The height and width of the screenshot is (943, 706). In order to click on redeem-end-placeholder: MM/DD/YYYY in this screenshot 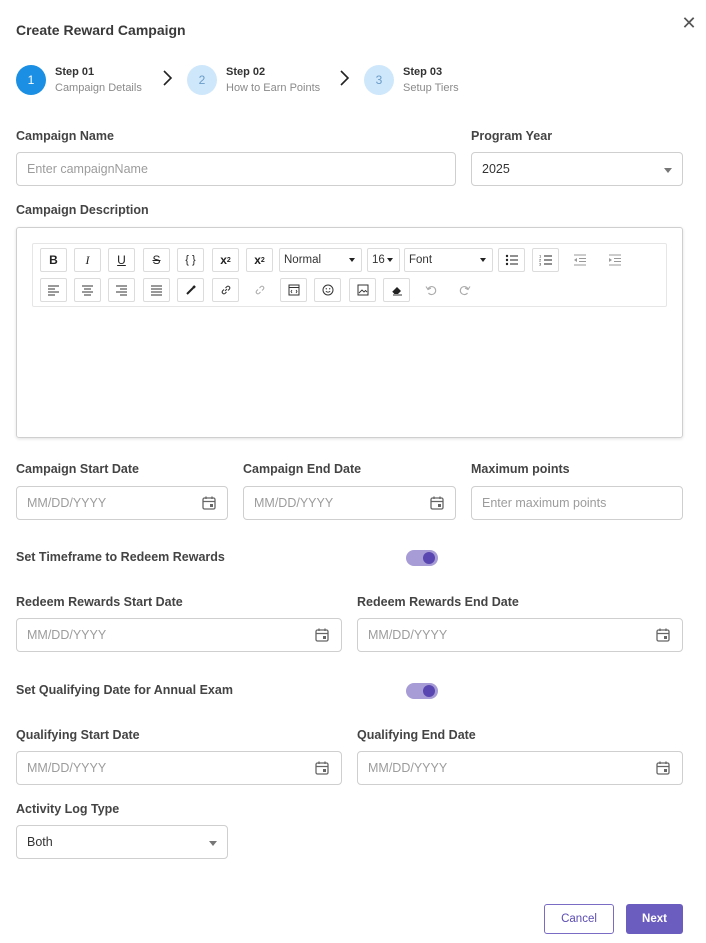, I will do `click(408, 635)`.